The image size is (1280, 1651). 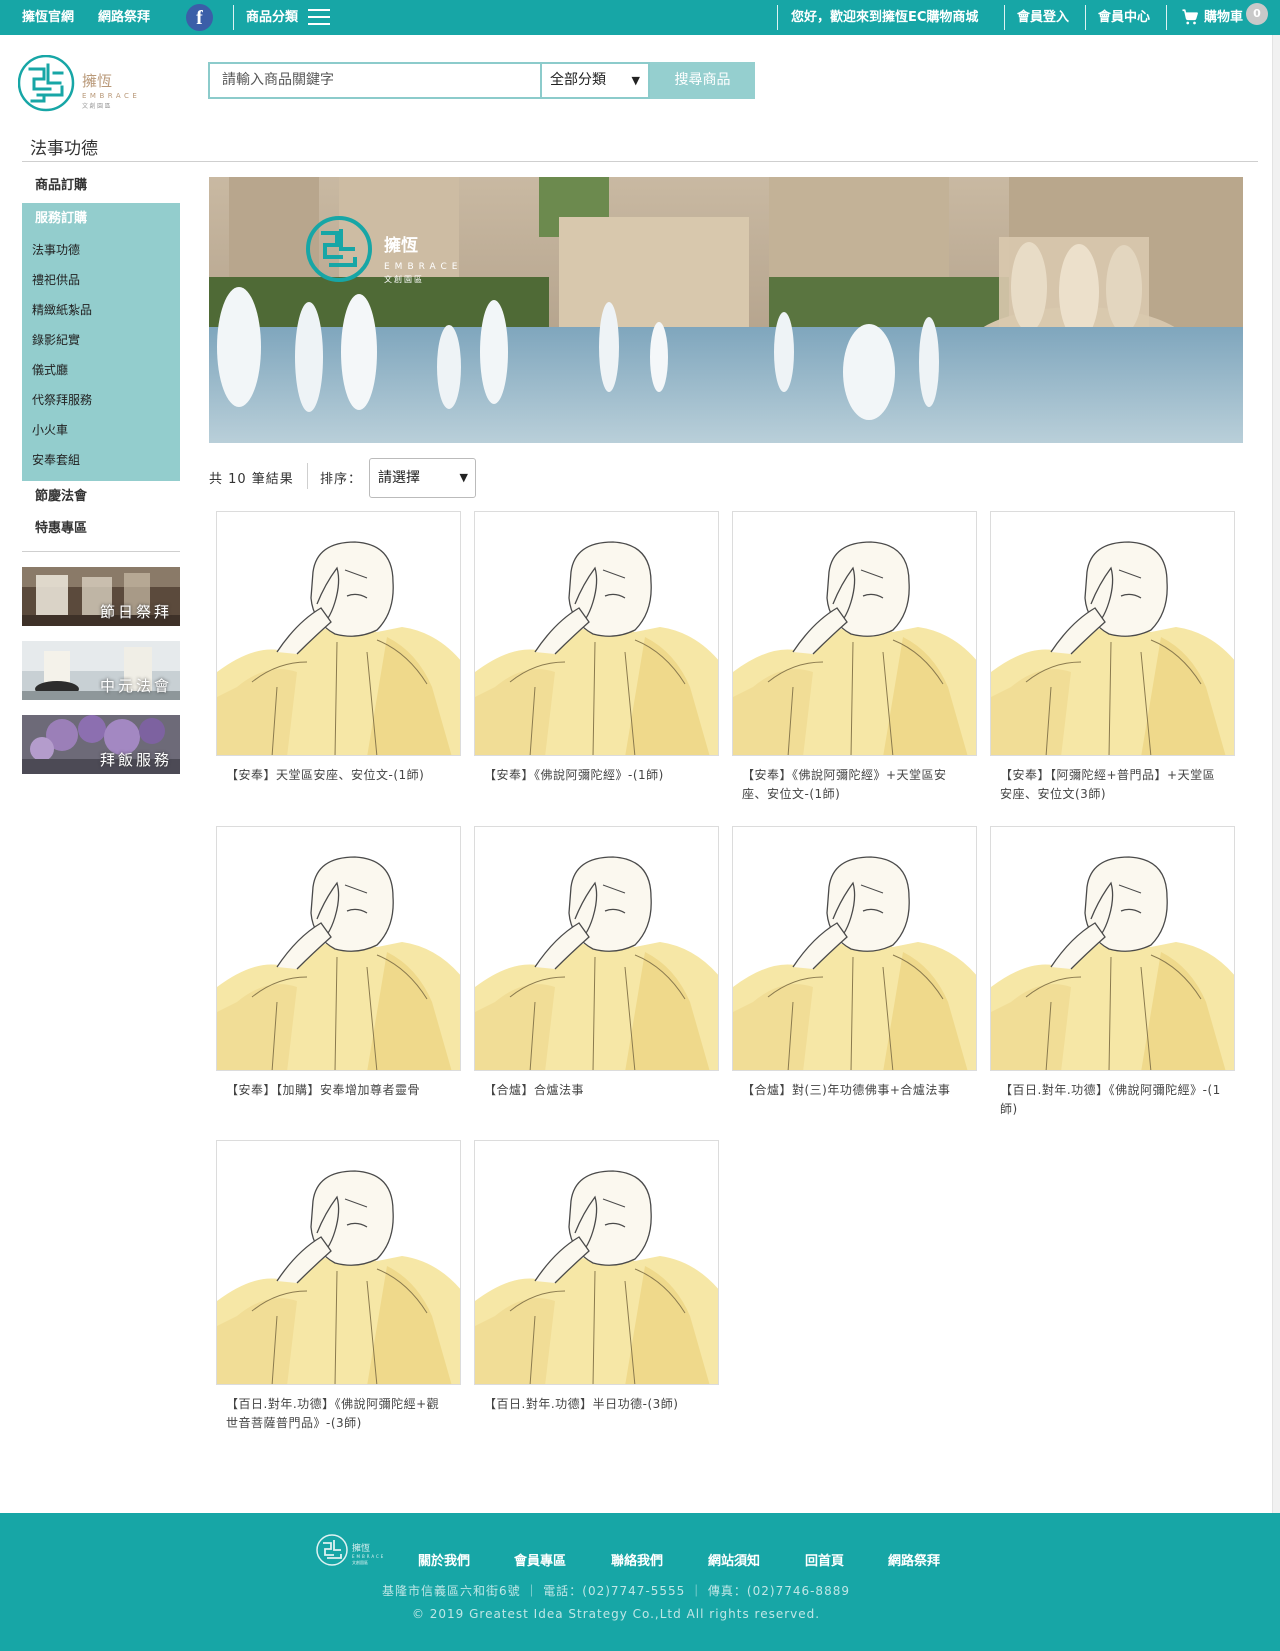 What do you see at coordinates (374, 80) in the screenshot?
I see `search-input: 請輸入商品關鍵字` at bounding box center [374, 80].